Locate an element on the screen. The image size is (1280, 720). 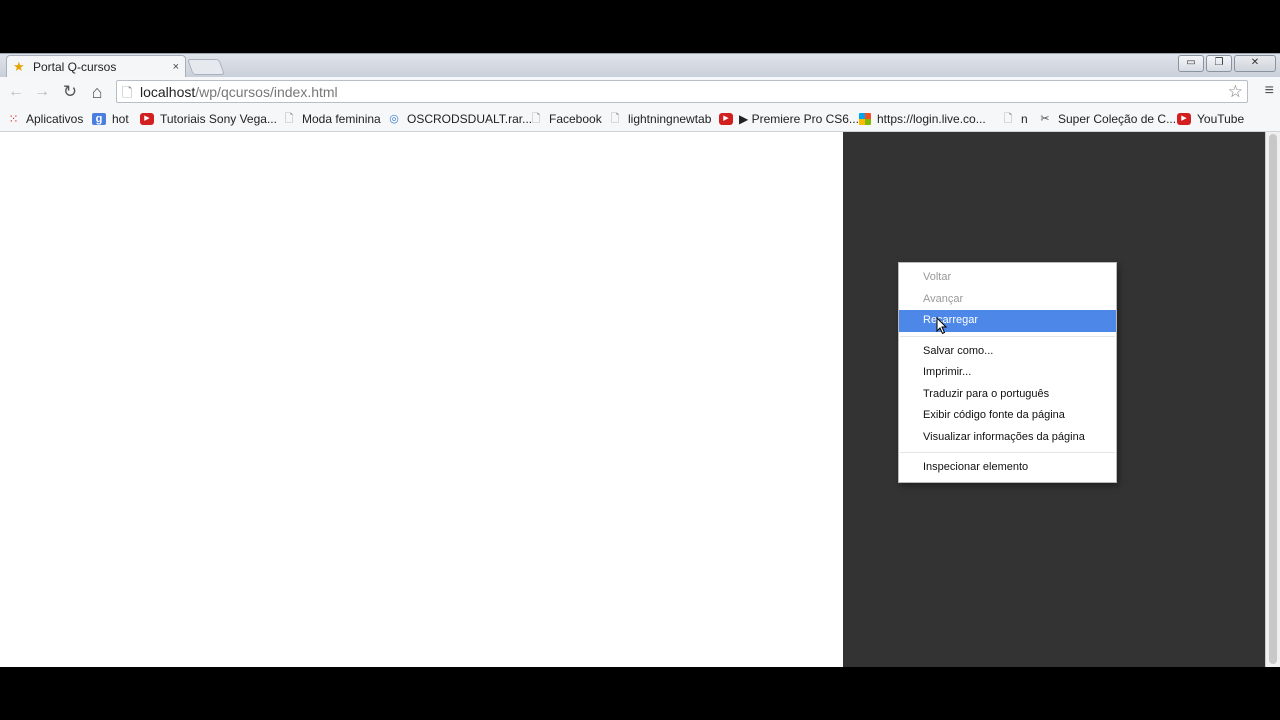
menu-item-recarregar: Recarregar is located at coordinates (1007, 321).